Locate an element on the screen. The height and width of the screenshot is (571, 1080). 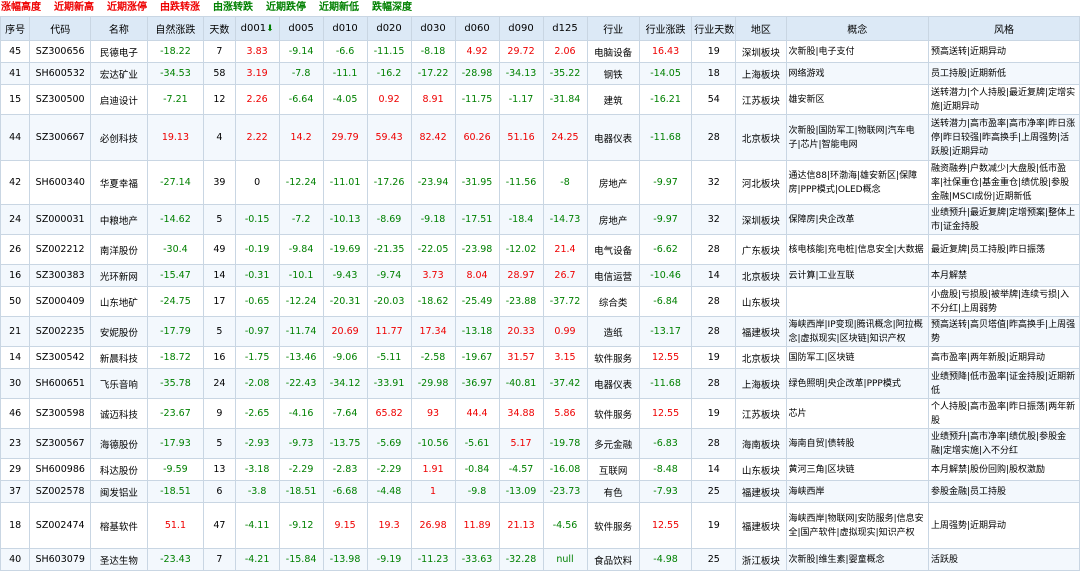
column-header-10: d060 is located at coordinates (477, 28).